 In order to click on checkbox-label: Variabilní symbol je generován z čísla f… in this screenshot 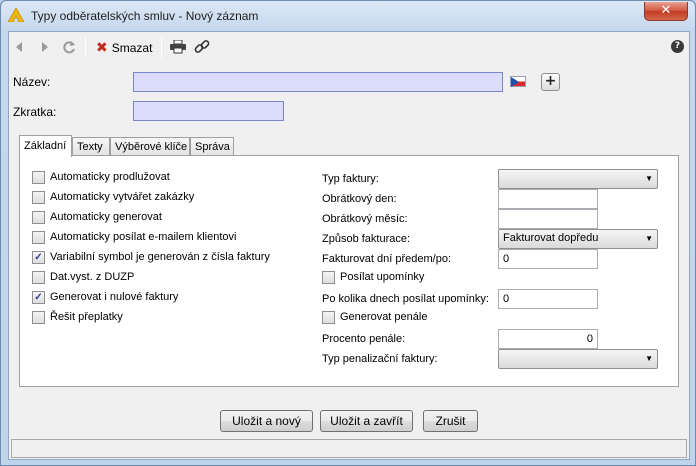, I will do `click(160, 257)`.